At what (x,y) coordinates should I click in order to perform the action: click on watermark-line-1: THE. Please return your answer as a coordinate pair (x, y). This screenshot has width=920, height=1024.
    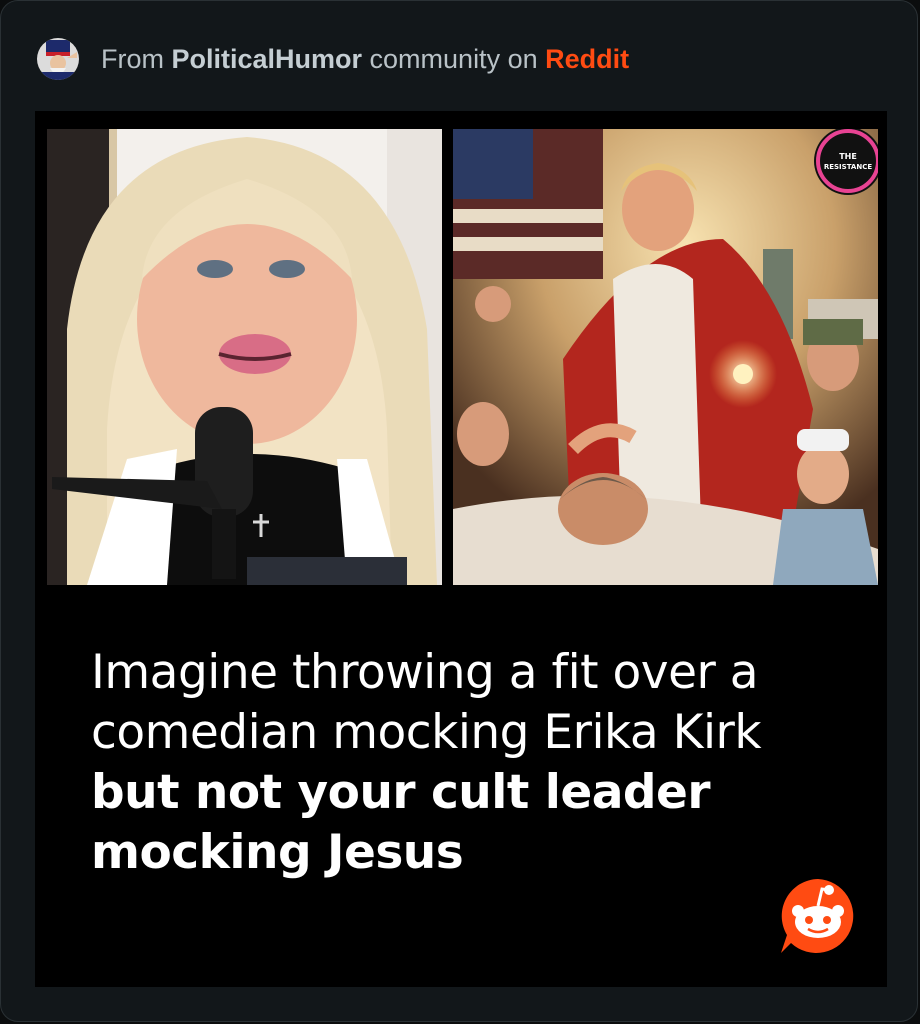
    Looking at the image, I should click on (848, 156).